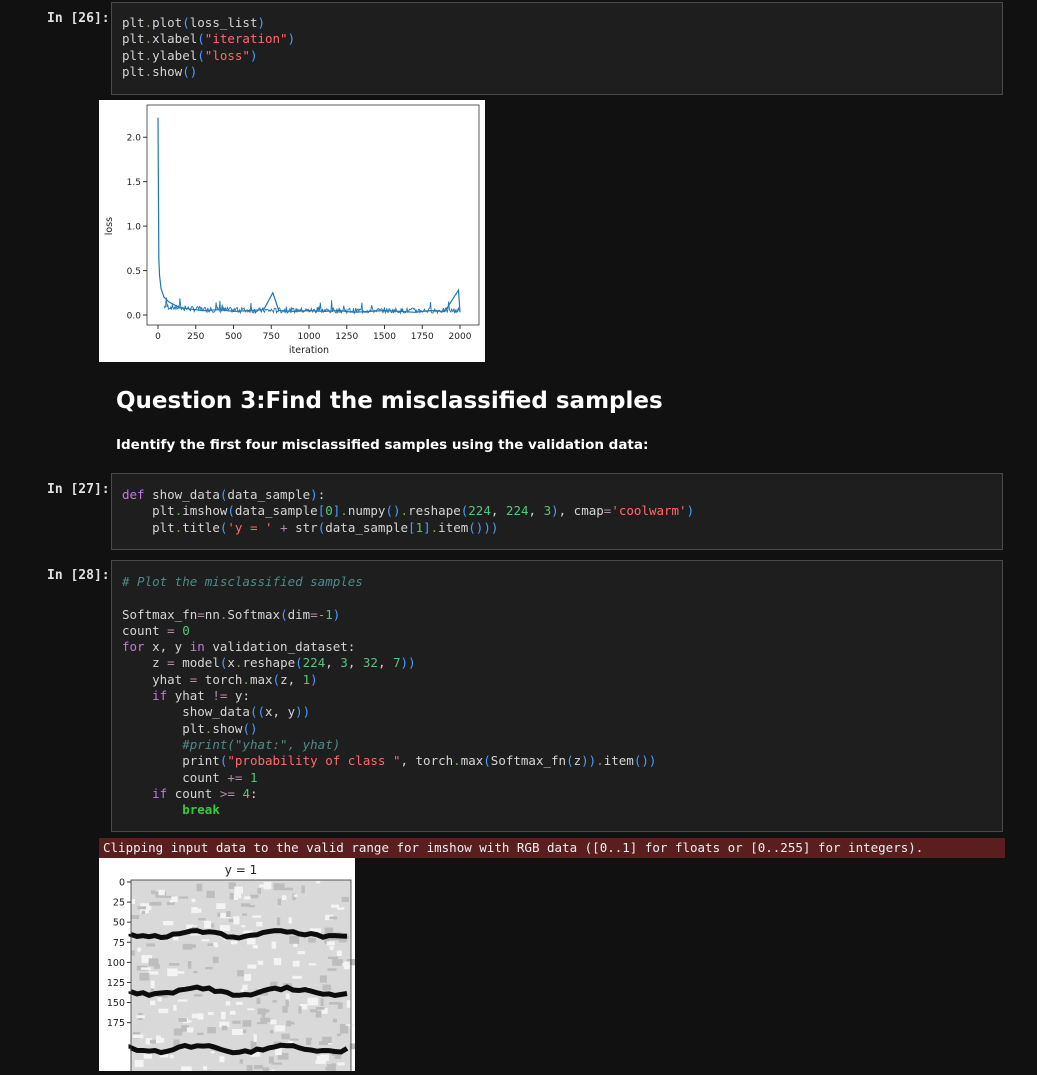 This screenshot has width=1037, height=1075. What do you see at coordinates (116, 983) in the screenshot?
I see `image-y-tick-label: 125` at bounding box center [116, 983].